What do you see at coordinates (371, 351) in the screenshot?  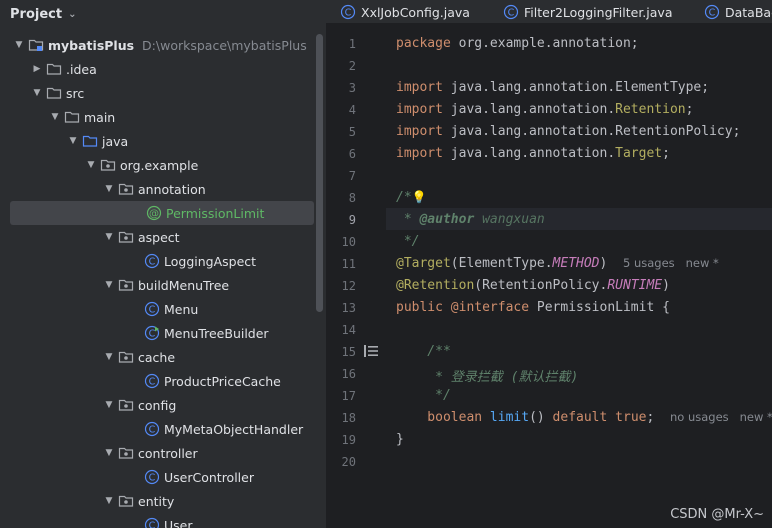 I see `implemented-gutter-icon` at bounding box center [371, 351].